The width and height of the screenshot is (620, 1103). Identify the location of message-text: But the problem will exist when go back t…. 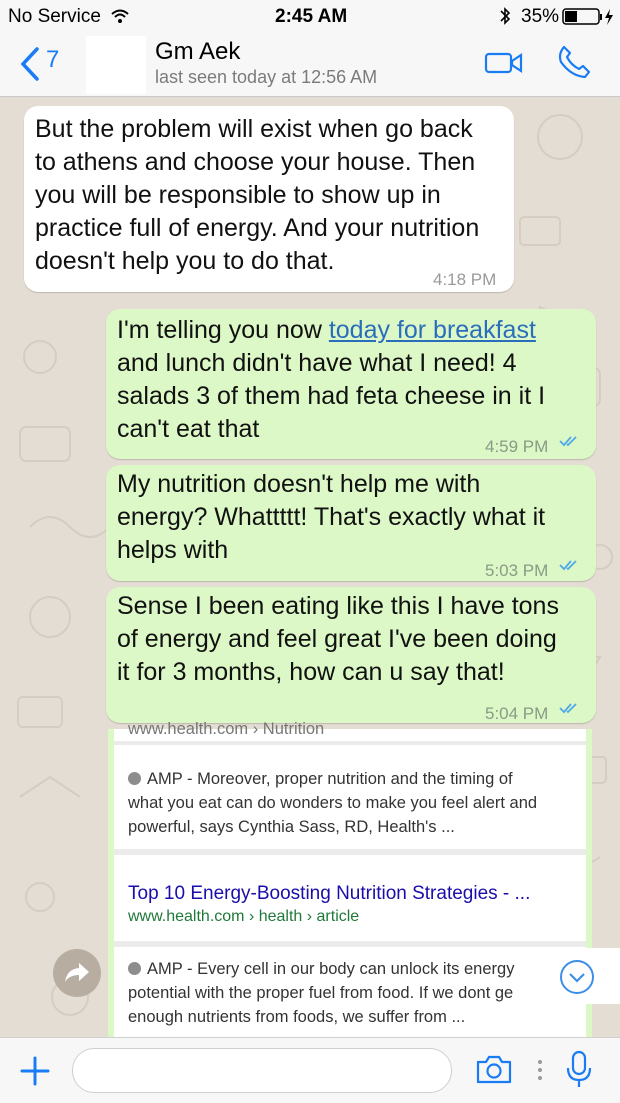
(257, 195).